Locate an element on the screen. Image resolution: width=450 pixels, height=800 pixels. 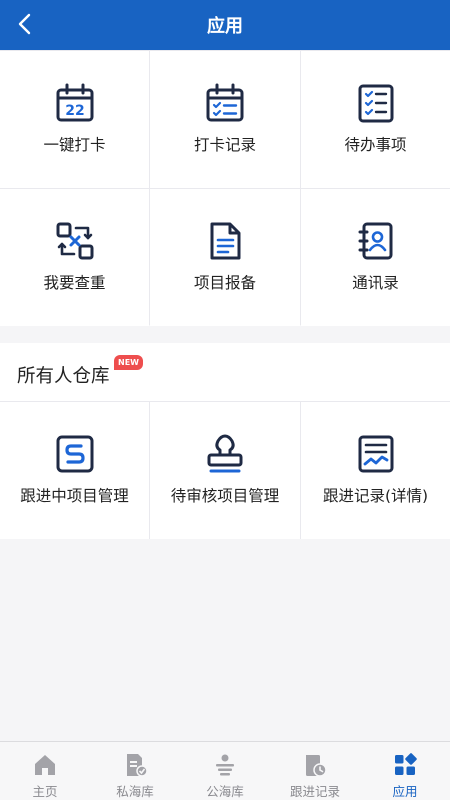
tab-private-pool: 私海库 is located at coordinates (135, 771).